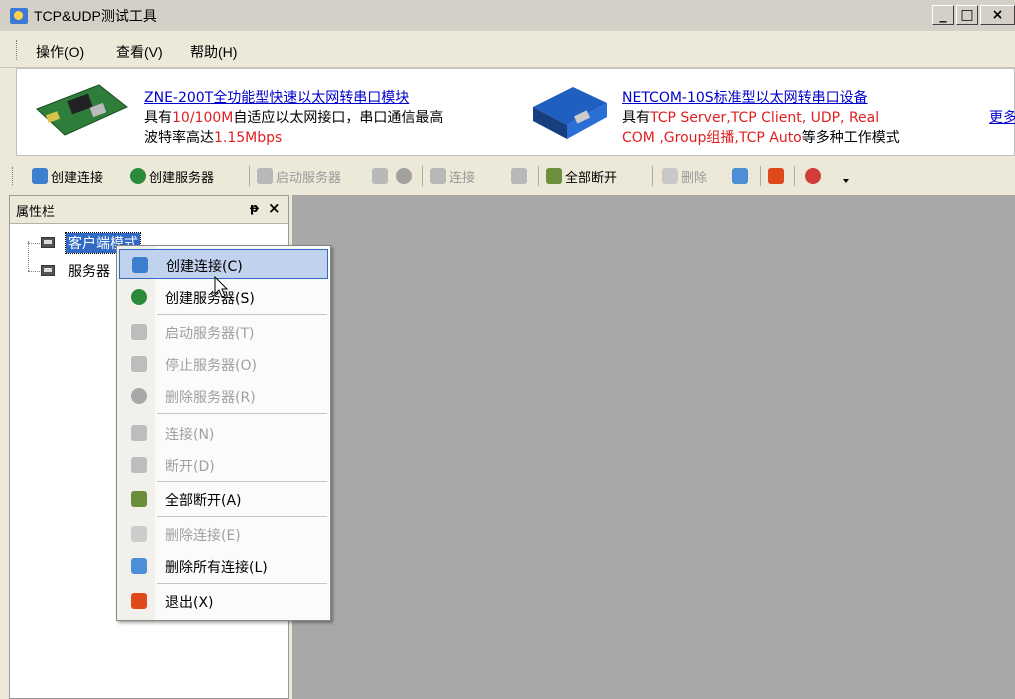 The image size is (1015, 699). I want to click on exit-toolbar-button, so click(776, 176).